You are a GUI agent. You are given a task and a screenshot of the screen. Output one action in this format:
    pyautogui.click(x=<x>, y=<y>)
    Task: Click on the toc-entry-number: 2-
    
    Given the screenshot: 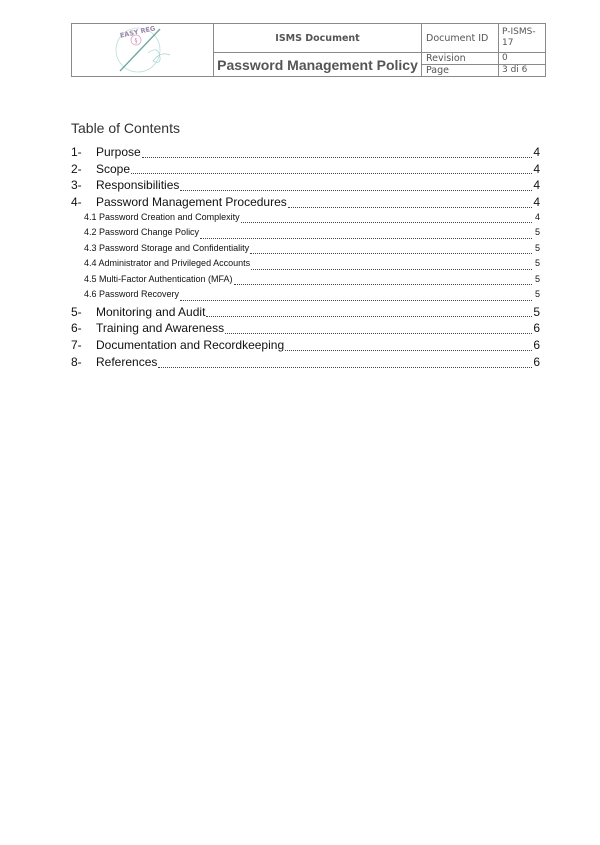 What is the action you would take?
    pyautogui.click(x=76, y=168)
    